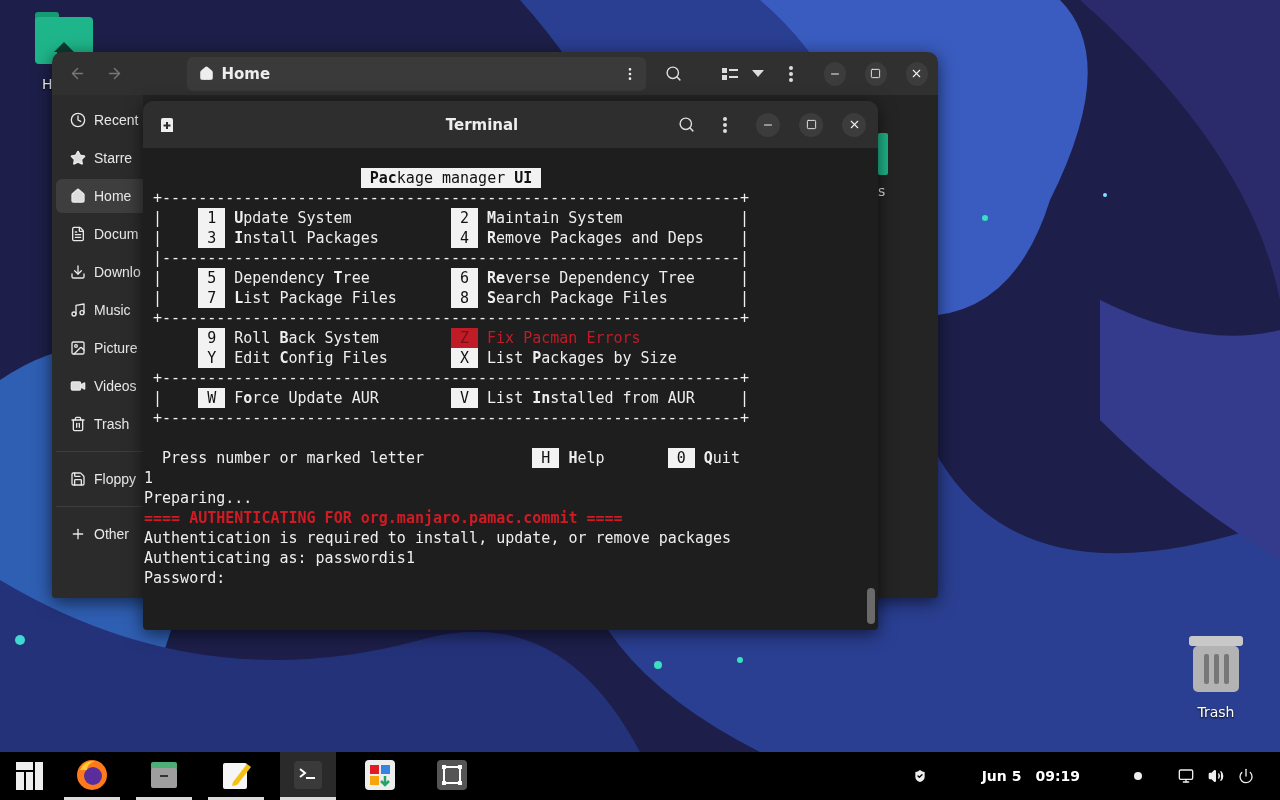  I want to click on sidebar-item: Recent, so click(99, 120).